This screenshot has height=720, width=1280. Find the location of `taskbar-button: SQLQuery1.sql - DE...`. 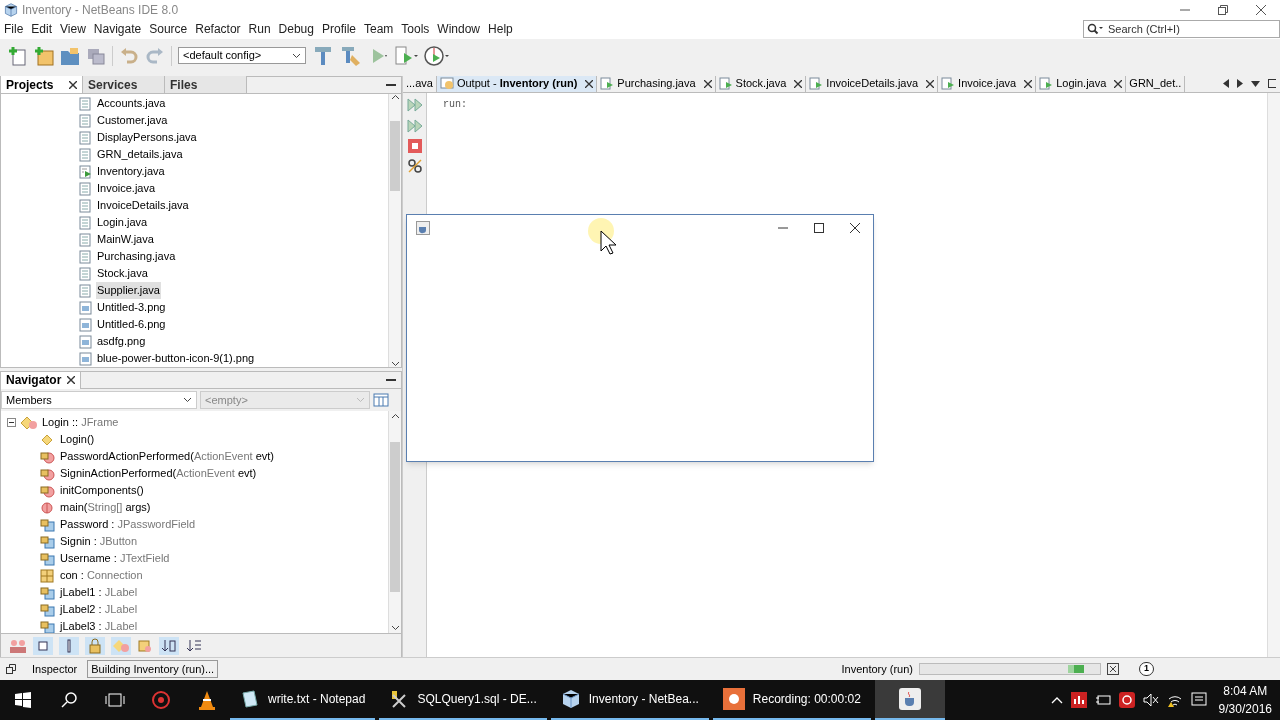

taskbar-button: SQLQuery1.sql - DE... is located at coordinates (463, 700).